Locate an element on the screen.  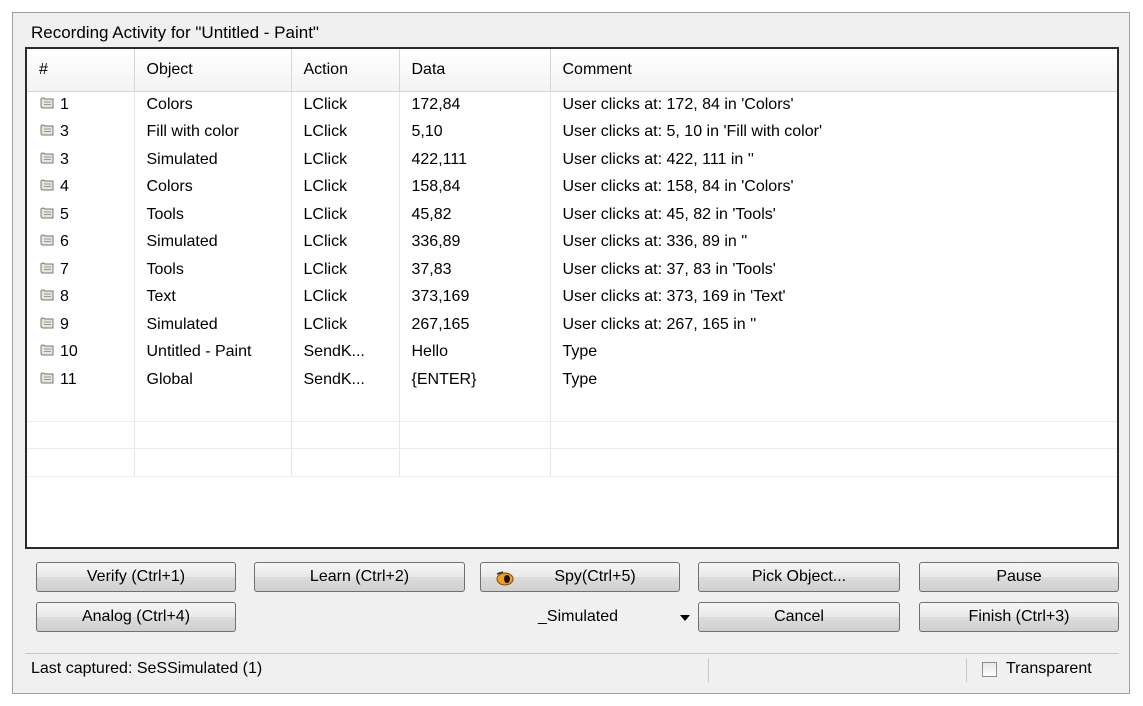
column-header-data: Data is located at coordinates (475, 70).